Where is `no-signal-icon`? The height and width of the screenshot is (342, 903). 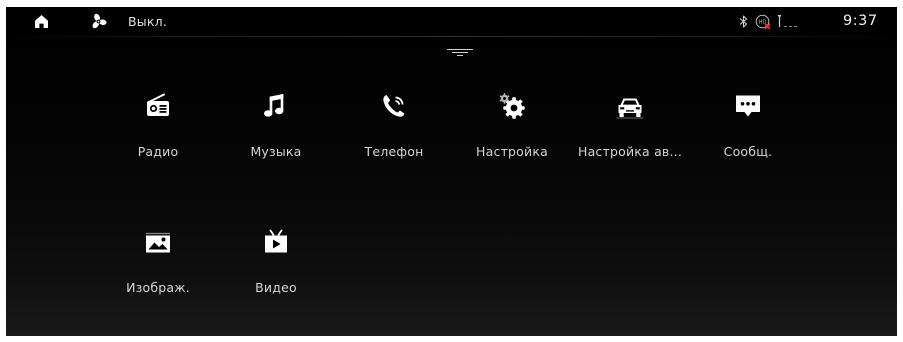
no-signal-icon is located at coordinates (787, 21).